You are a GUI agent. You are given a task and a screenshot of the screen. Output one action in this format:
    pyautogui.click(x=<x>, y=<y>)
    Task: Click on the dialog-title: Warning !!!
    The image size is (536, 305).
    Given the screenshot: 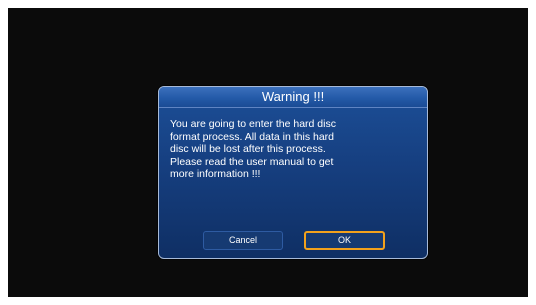 What is the action you would take?
    pyautogui.click(x=293, y=97)
    